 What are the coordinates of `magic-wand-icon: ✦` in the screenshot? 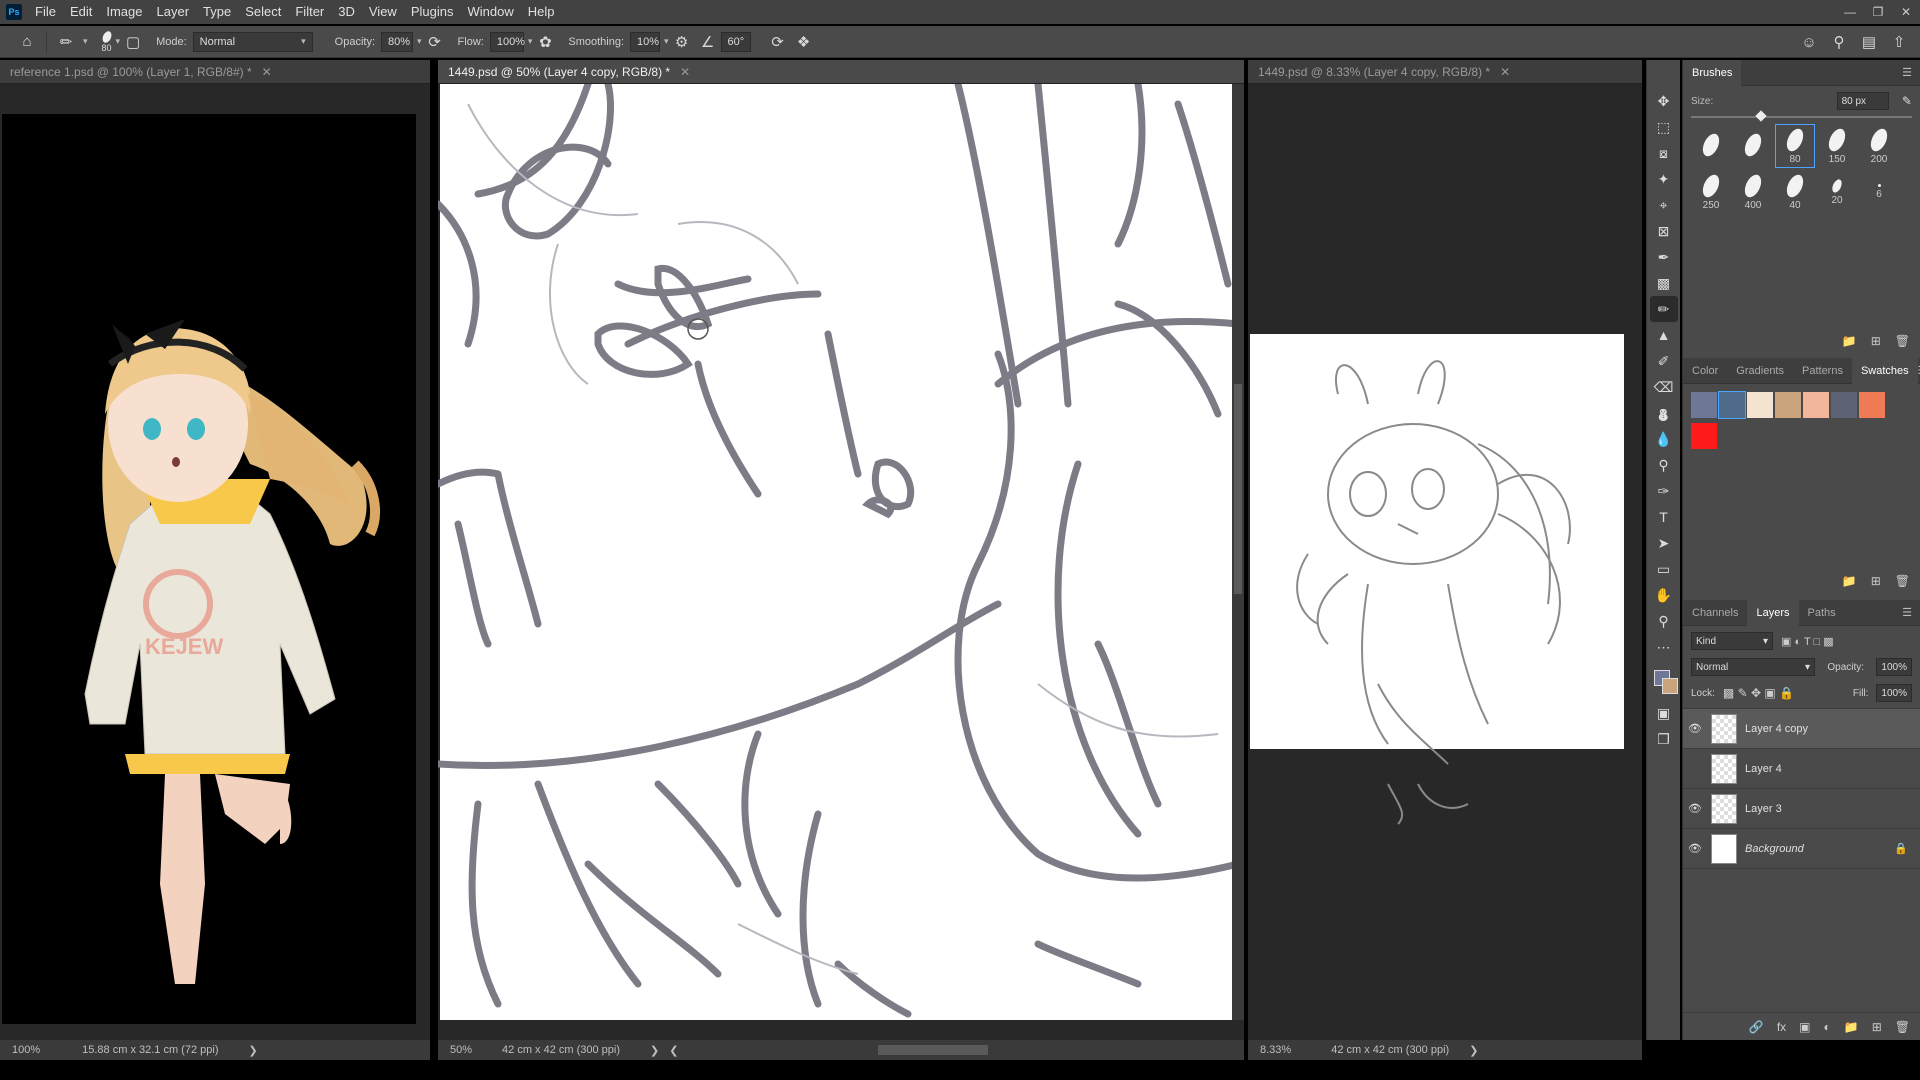 It's located at (1664, 179).